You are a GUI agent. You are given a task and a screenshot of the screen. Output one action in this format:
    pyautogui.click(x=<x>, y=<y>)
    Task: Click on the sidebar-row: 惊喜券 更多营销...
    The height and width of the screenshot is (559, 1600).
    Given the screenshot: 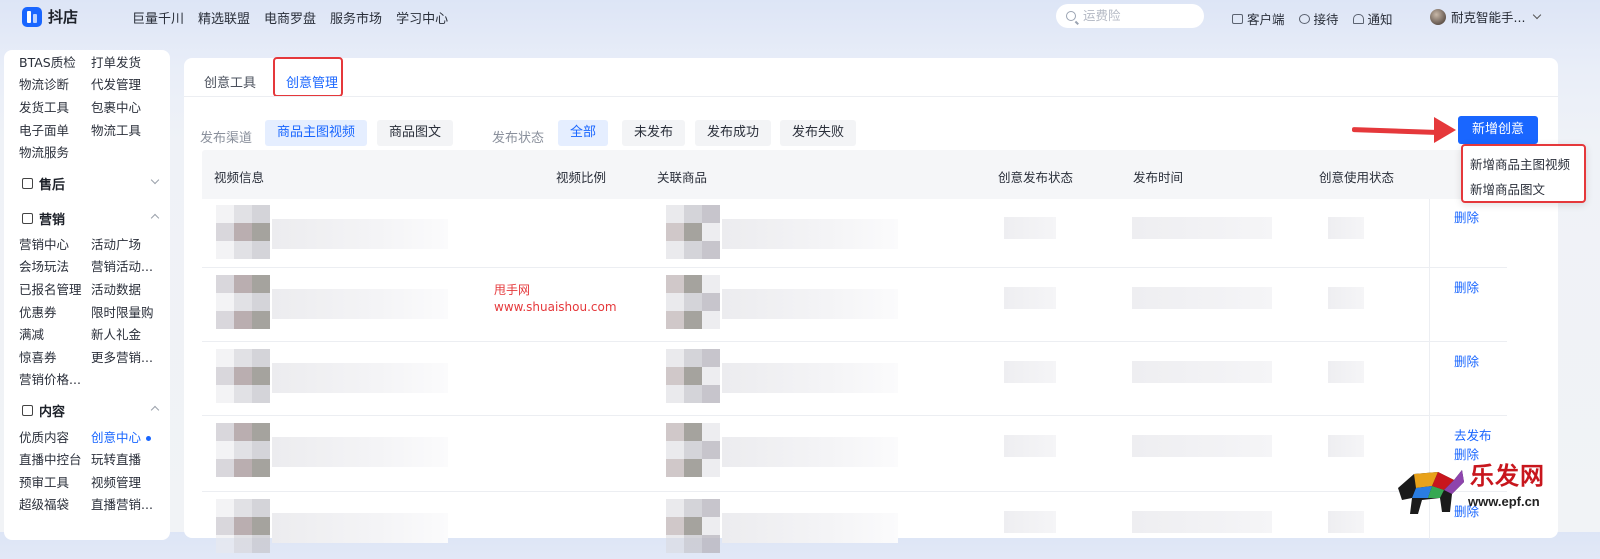 What is the action you would take?
    pyautogui.click(x=91, y=356)
    